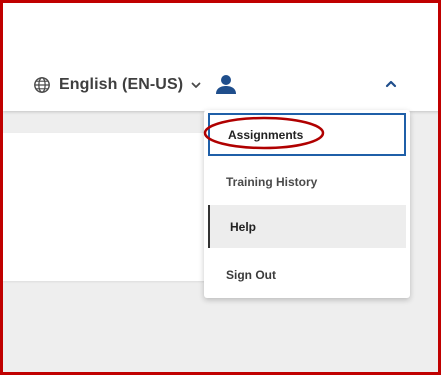 This screenshot has width=441, height=375. What do you see at coordinates (307, 134) in the screenshot?
I see `menu-item-assignments: Assignments` at bounding box center [307, 134].